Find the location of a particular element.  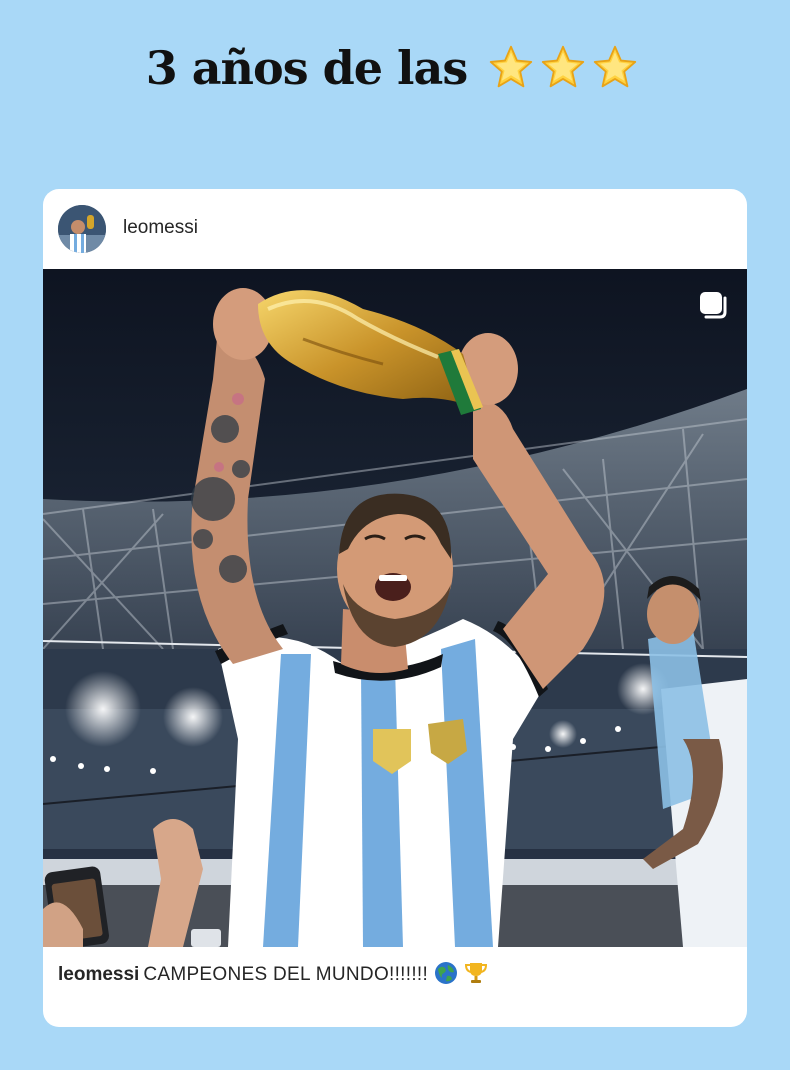

post-username: leomessi is located at coordinates (160, 228).